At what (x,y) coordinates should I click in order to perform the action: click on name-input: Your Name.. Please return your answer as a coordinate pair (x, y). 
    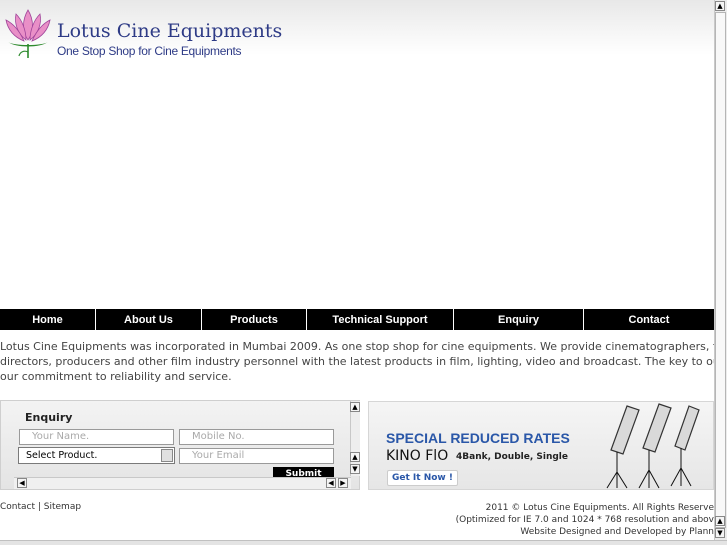
    Looking at the image, I should click on (96, 437).